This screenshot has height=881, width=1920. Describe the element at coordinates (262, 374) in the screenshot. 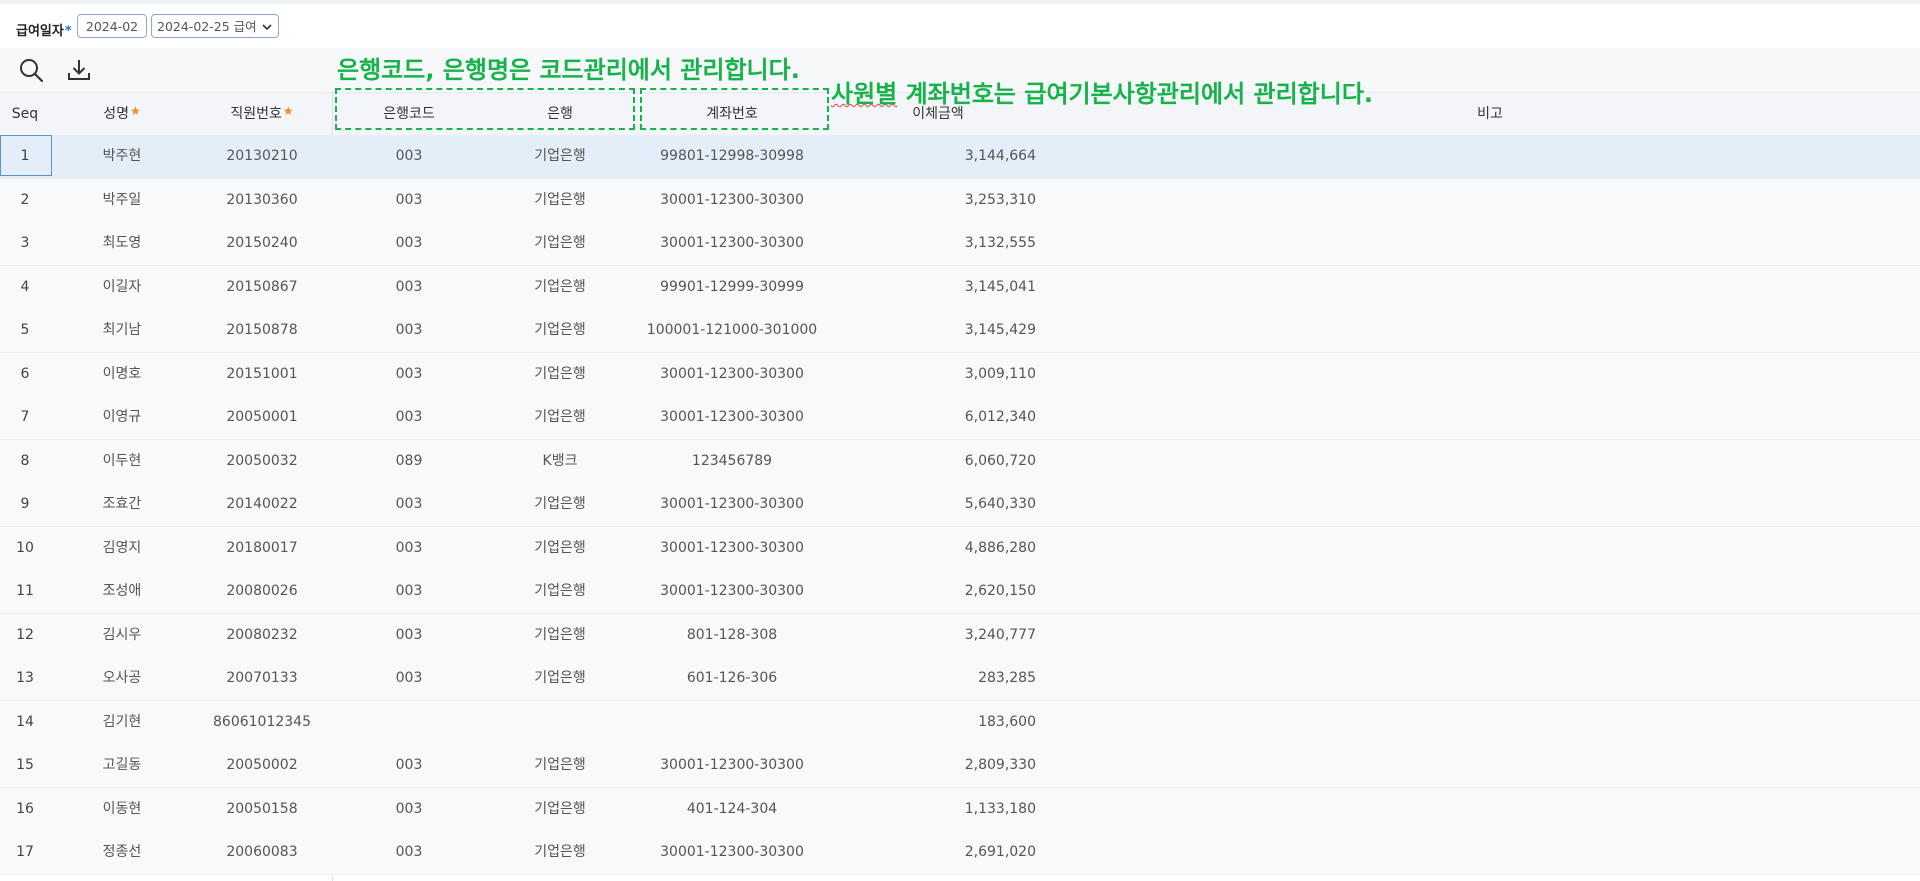

I see `cell-emp-no: 20151001` at that location.